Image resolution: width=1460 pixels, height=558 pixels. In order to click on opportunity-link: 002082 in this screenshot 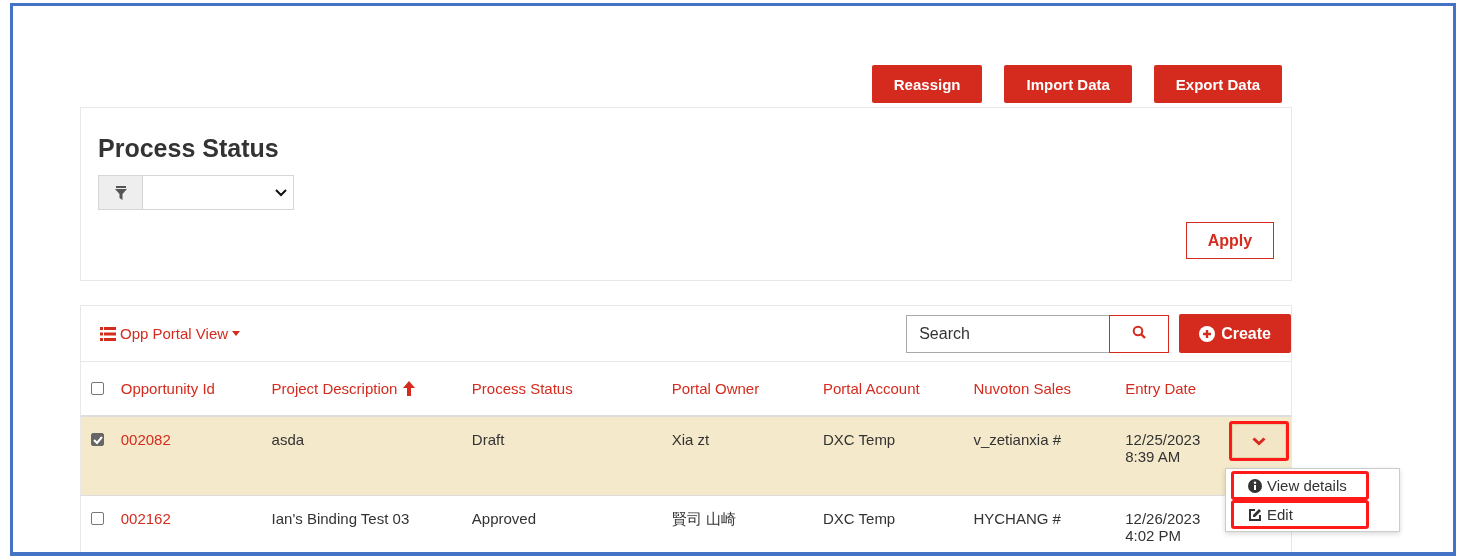, I will do `click(145, 439)`.